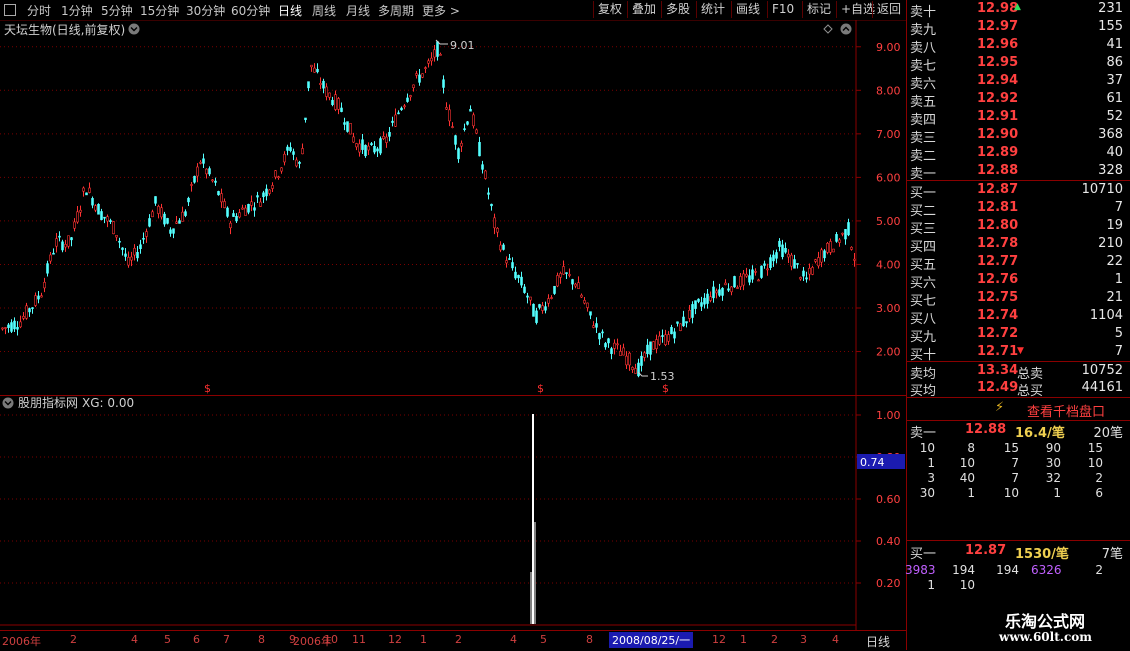 Image resolution: width=1130 pixels, height=651 pixels. I want to click on signal-marker: $, so click(207, 388).